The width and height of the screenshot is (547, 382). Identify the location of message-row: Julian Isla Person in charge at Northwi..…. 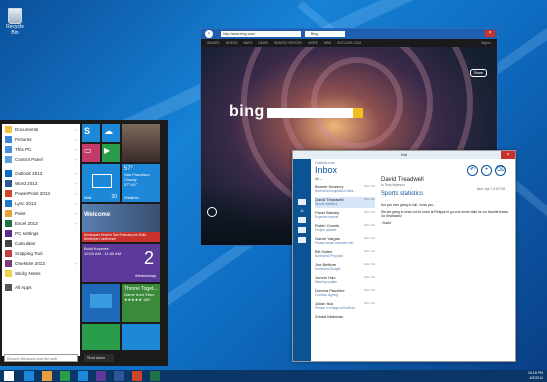
(345, 306).